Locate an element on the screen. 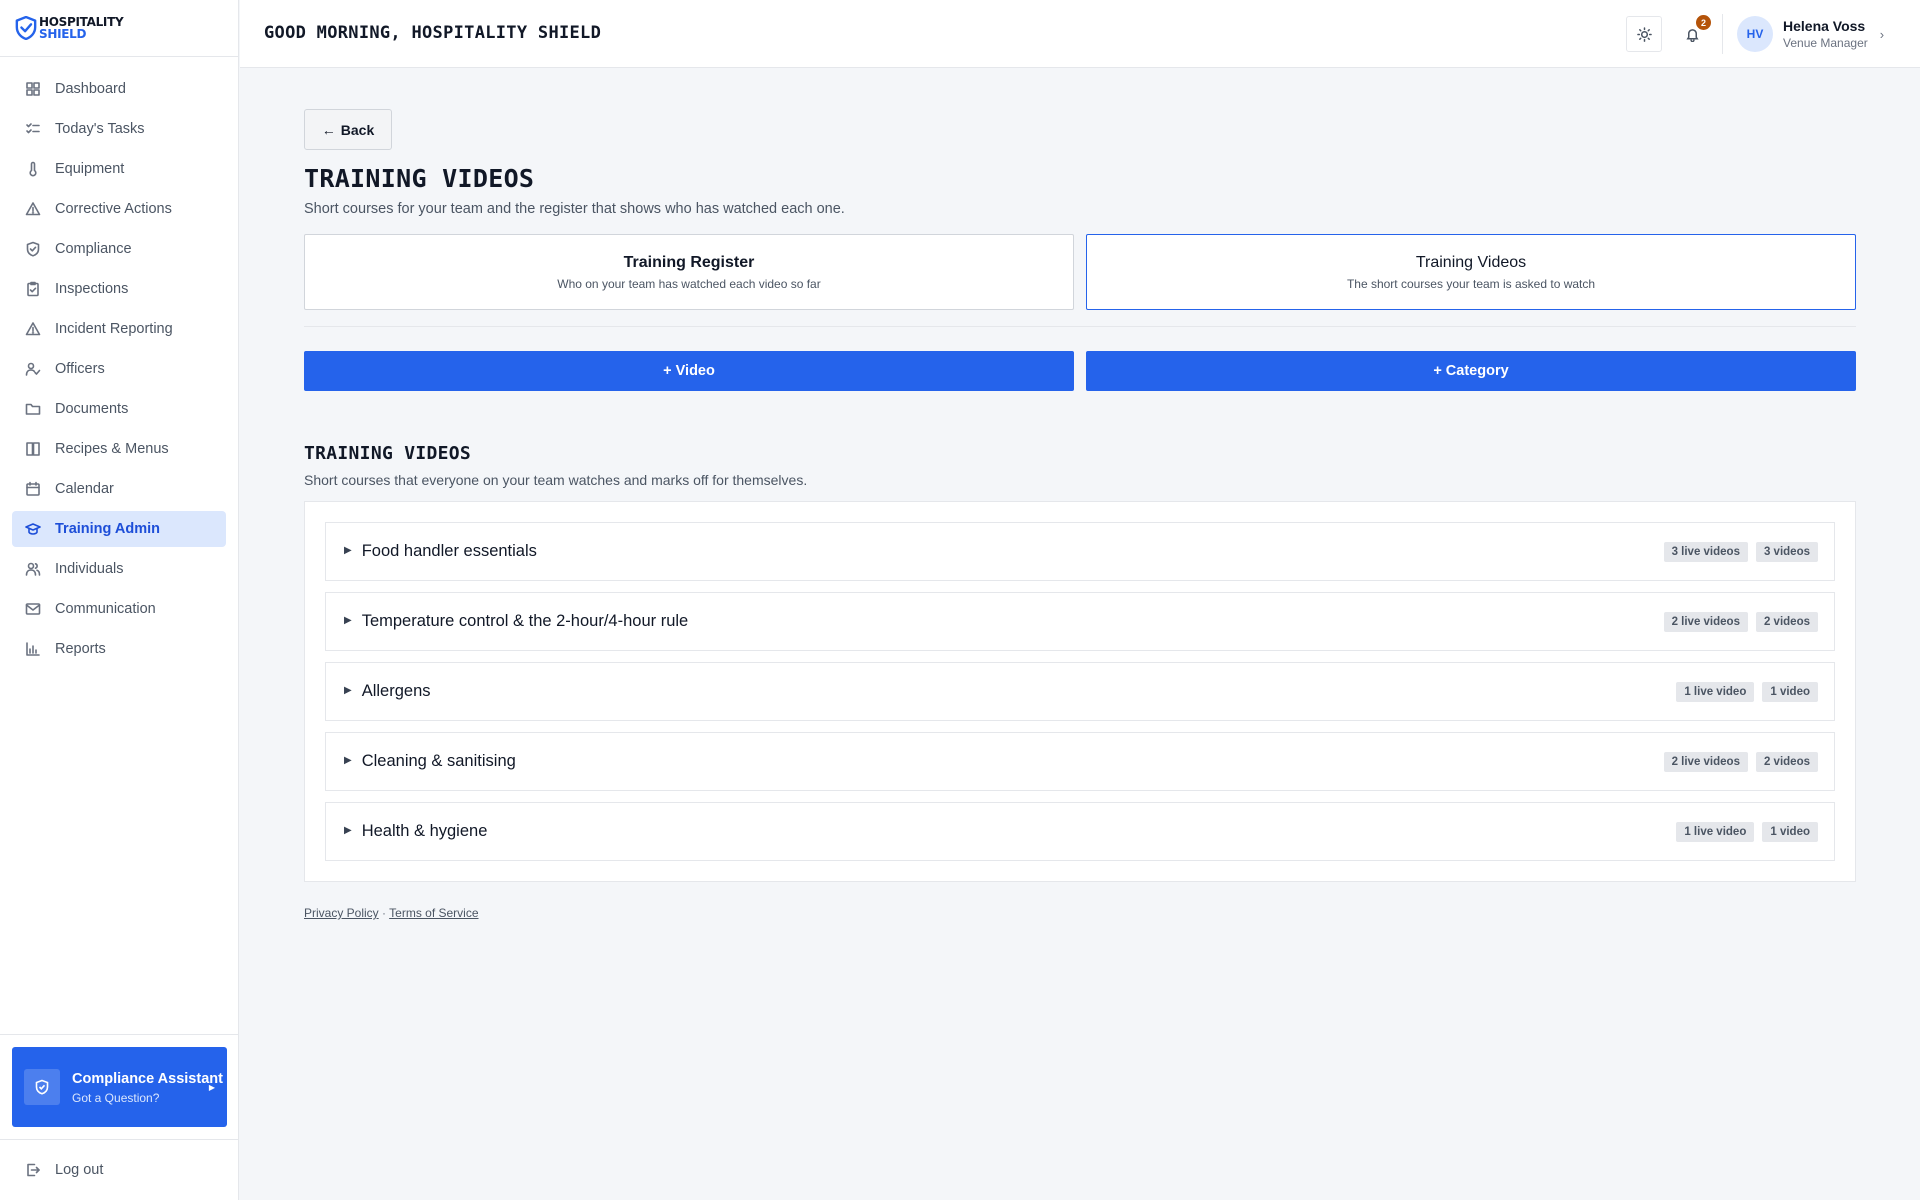 This screenshot has height=1200, width=1920. back-button: ← Back is located at coordinates (348, 129).